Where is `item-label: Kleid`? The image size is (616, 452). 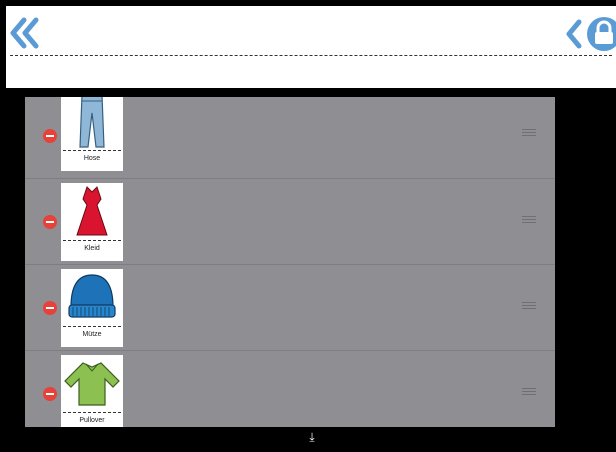 item-label: Kleid is located at coordinates (92, 248).